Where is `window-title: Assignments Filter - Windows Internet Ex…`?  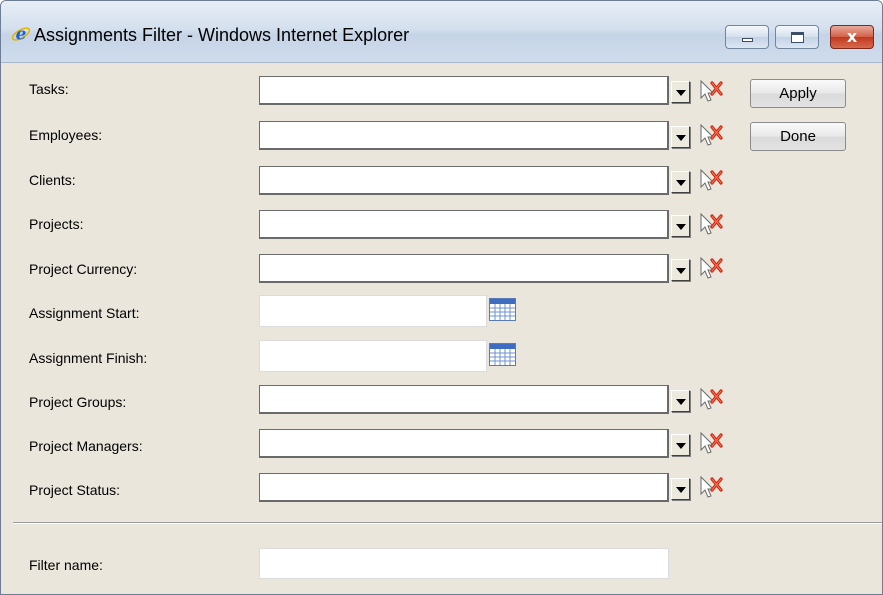 window-title: Assignments Filter - Windows Internet Ex… is located at coordinates (222, 35).